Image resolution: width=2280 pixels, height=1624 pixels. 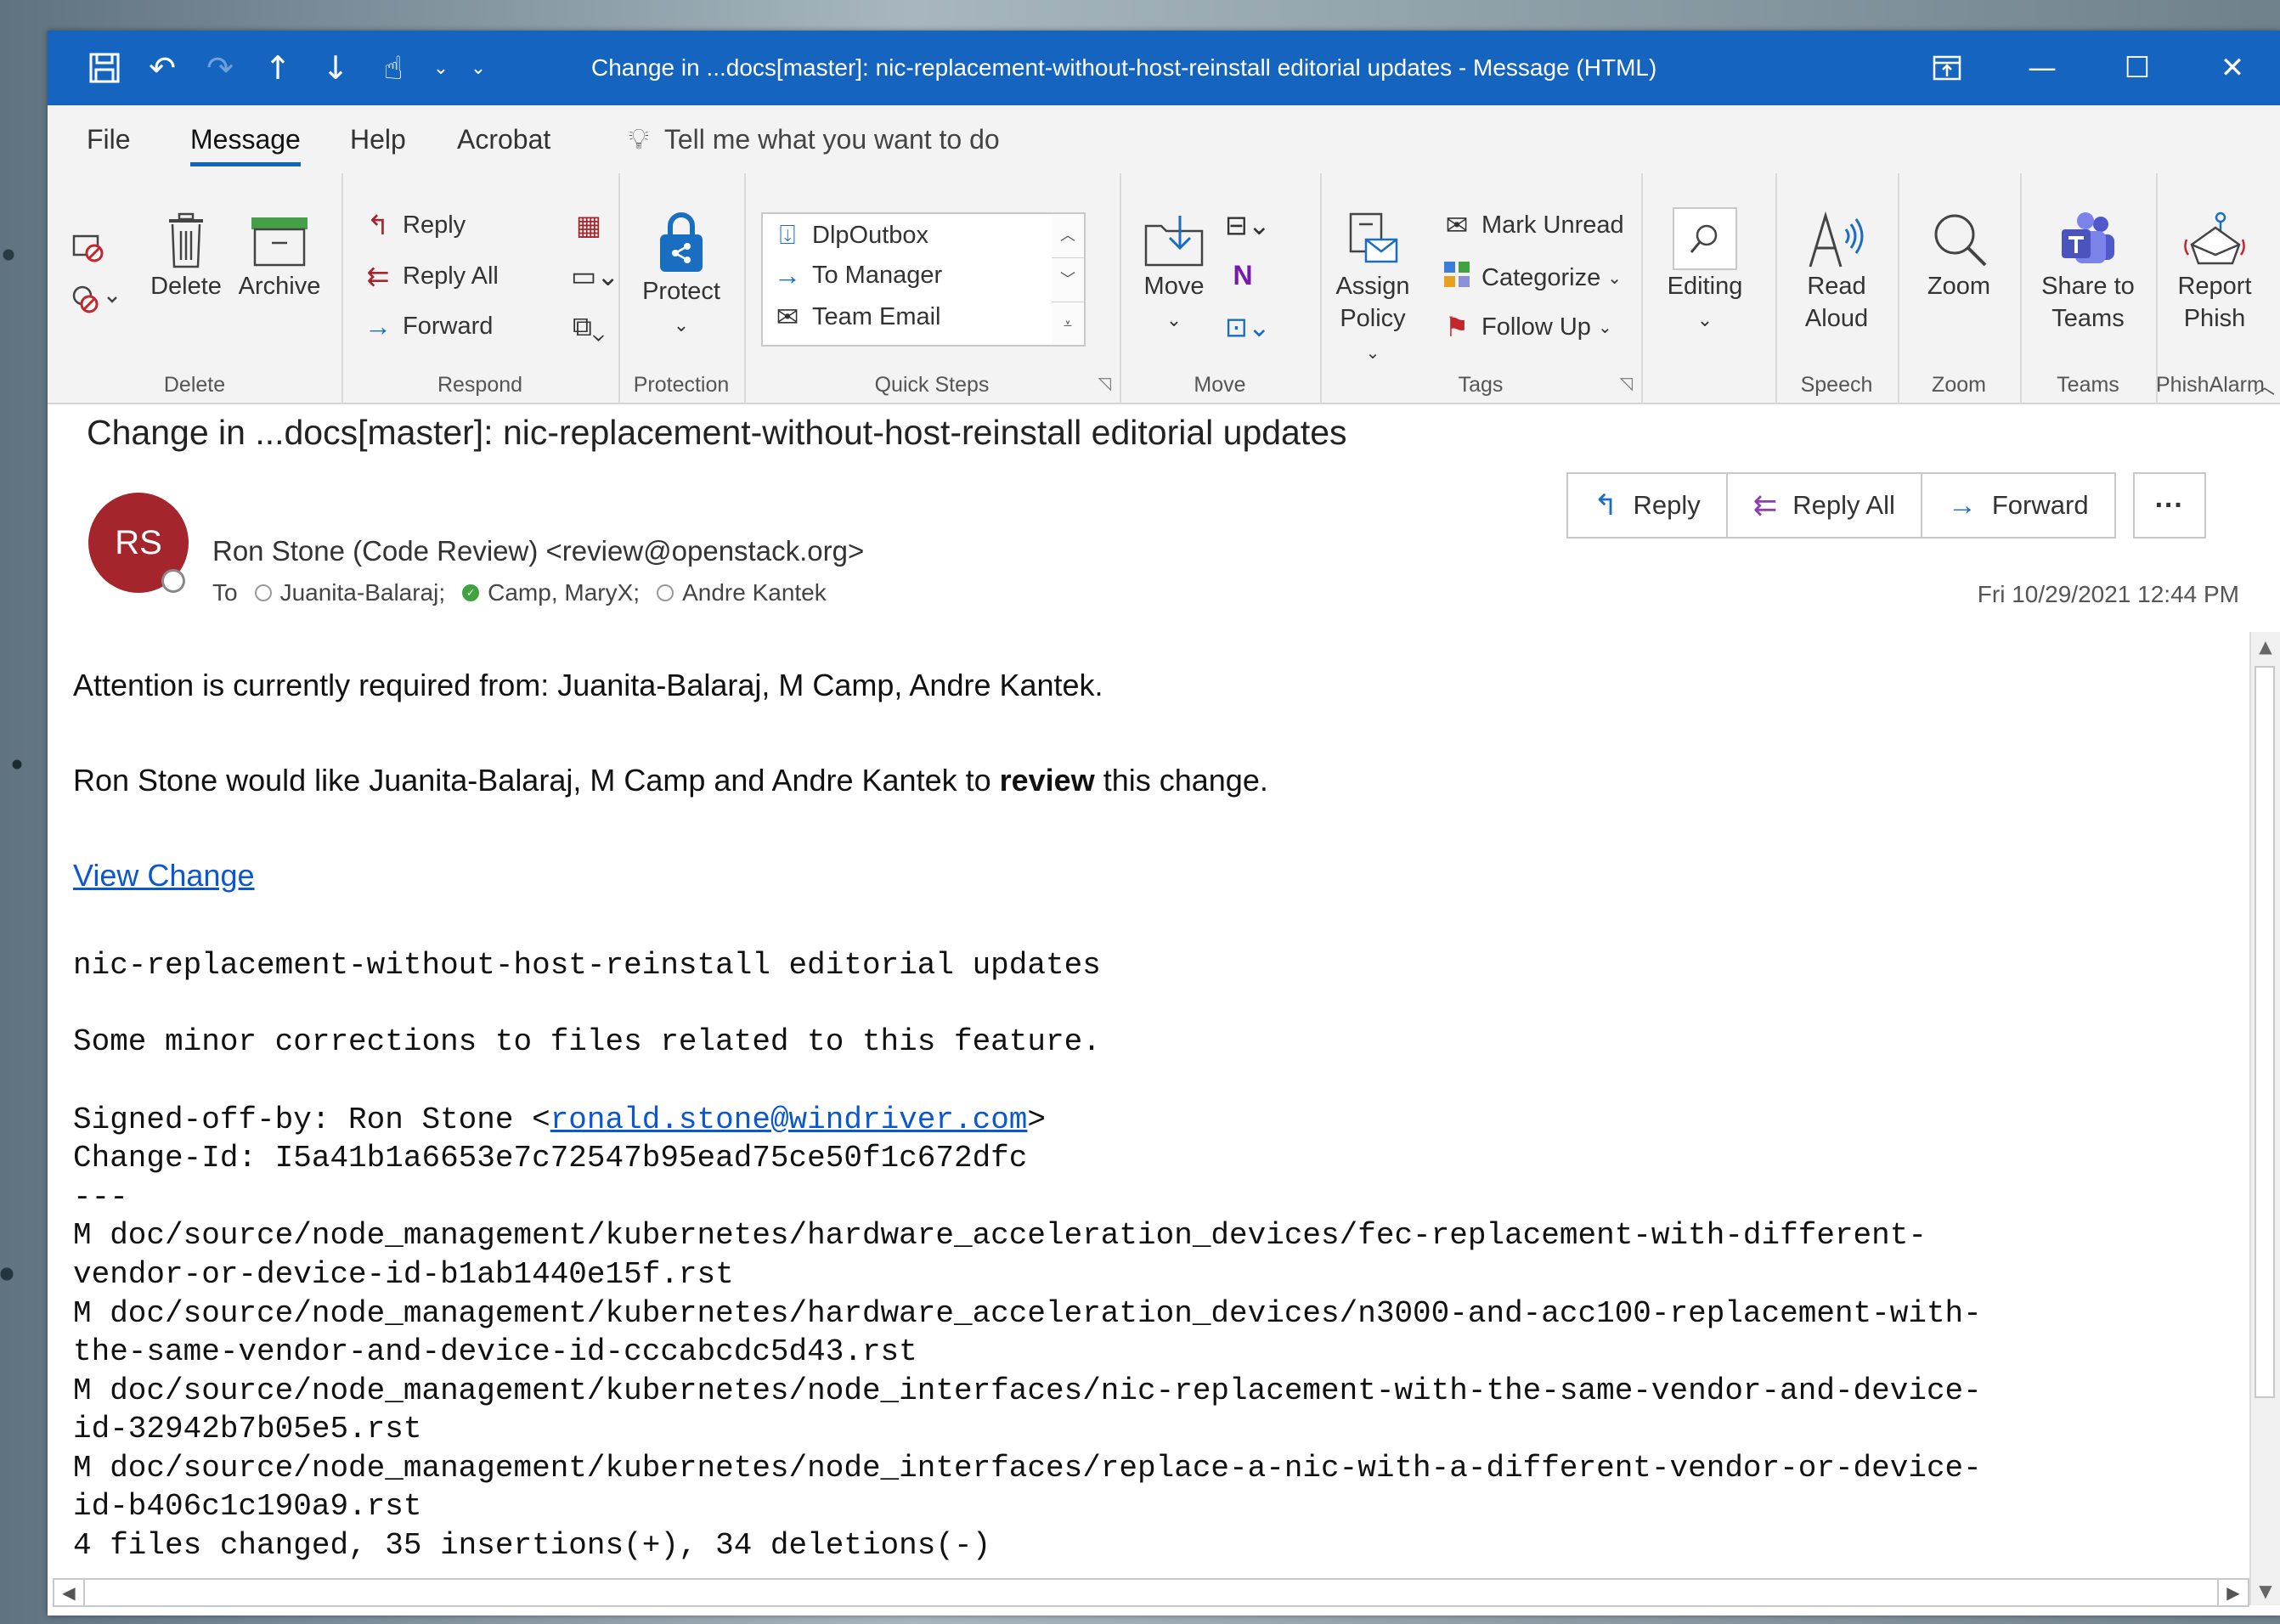 What do you see at coordinates (378, 139) in the screenshot?
I see `tab-help: Help` at bounding box center [378, 139].